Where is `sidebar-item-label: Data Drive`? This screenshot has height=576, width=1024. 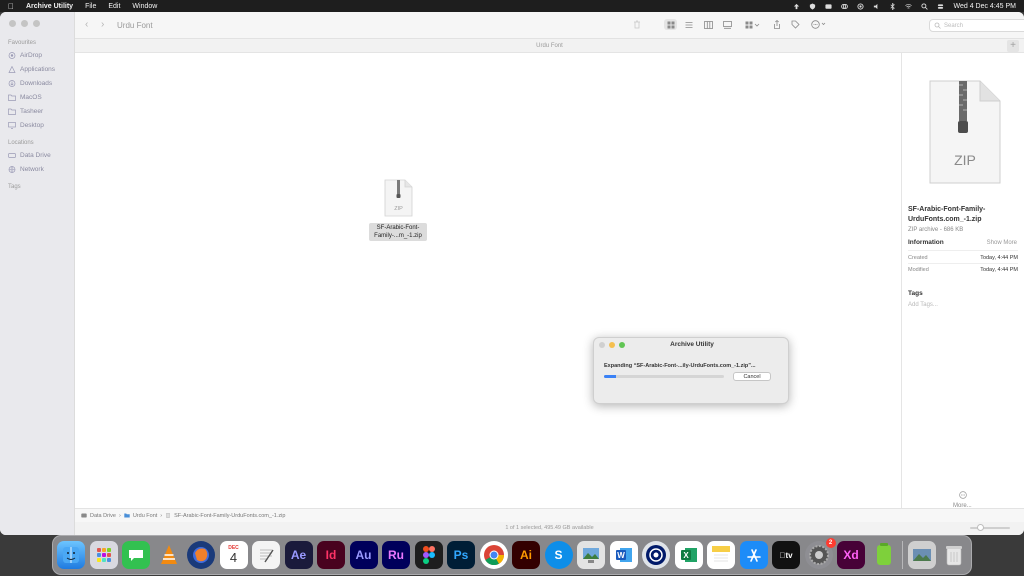
sidebar-item-label: Data Drive is located at coordinates (35, 155).